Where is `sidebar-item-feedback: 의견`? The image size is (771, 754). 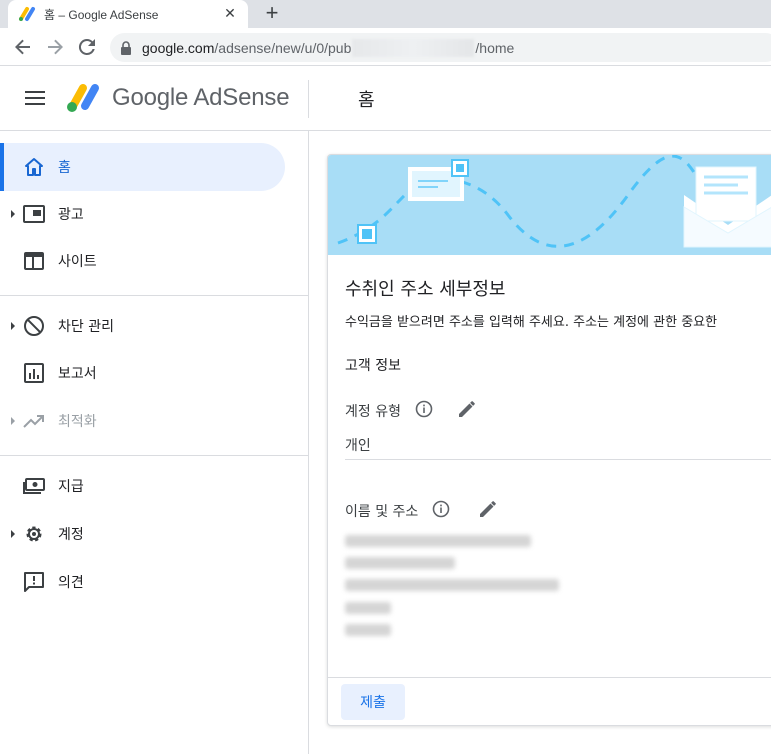
sidebar-item-feedback: 의견 is located at coordinates (142, 582).